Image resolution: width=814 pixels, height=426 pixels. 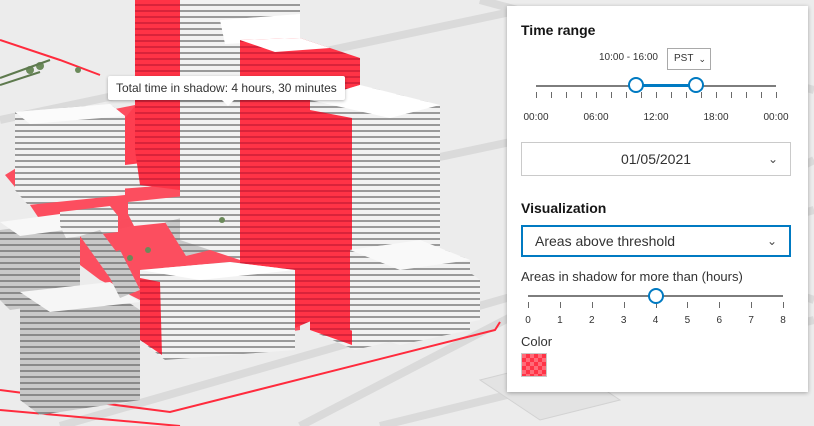 I want to click on end-time-thumb, so click(x=696, y=85).